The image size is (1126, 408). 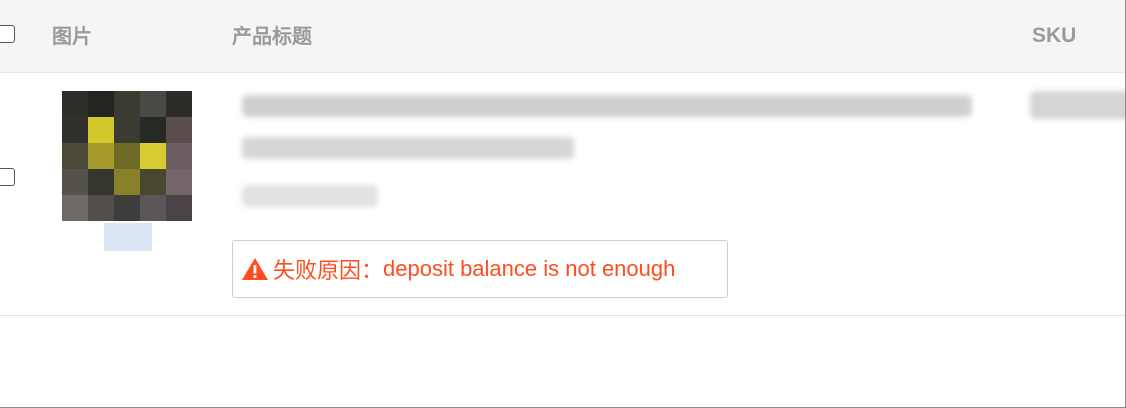 I want to click on product-subtitle-redacted, so click(x=310, y=196).